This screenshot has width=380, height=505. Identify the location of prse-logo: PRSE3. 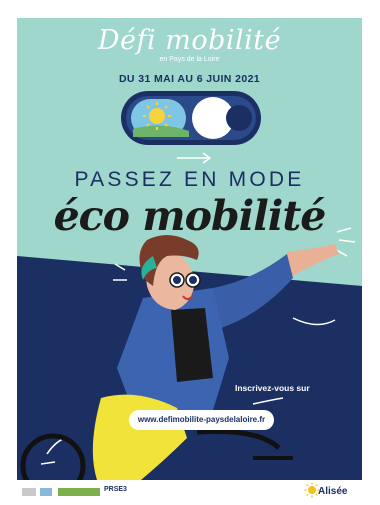
(115, 489).